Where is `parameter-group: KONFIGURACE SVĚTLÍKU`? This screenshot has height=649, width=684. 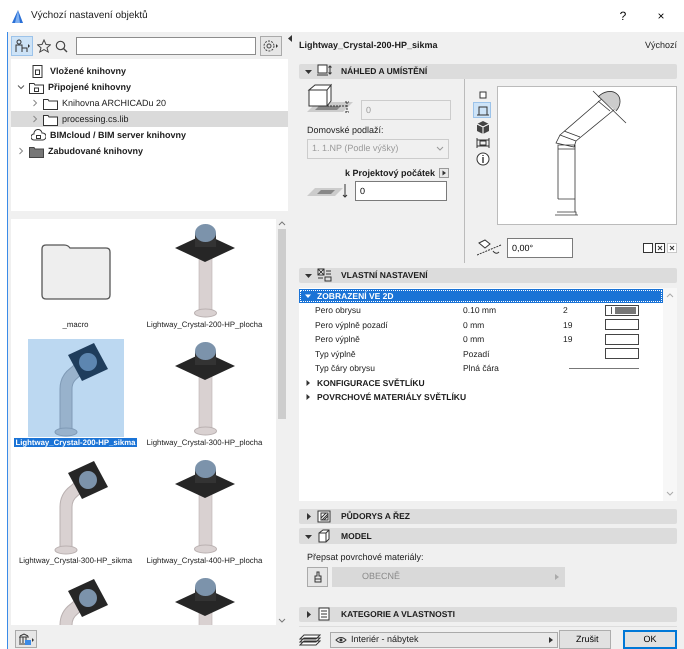
parameter-group: KONFIGURACE SVĚTLÍKU is located at coordinates (481, 383).